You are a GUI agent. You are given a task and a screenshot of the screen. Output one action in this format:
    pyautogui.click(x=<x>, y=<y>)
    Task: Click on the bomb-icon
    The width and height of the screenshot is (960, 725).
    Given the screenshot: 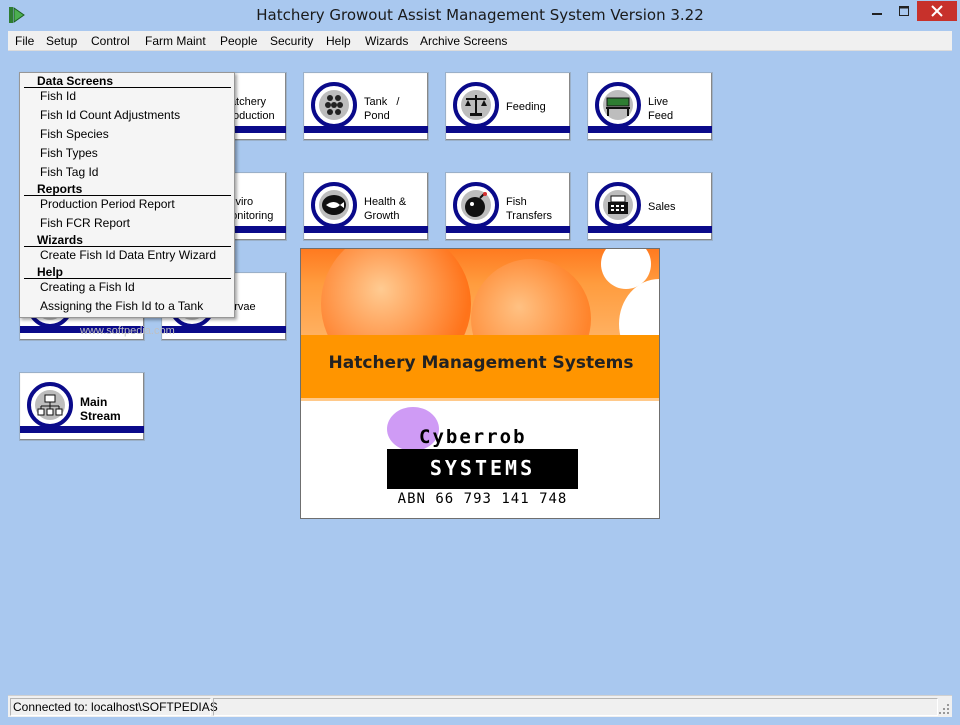 What is the action you would take?
    pyautogui.click(x=476, y=205)
    